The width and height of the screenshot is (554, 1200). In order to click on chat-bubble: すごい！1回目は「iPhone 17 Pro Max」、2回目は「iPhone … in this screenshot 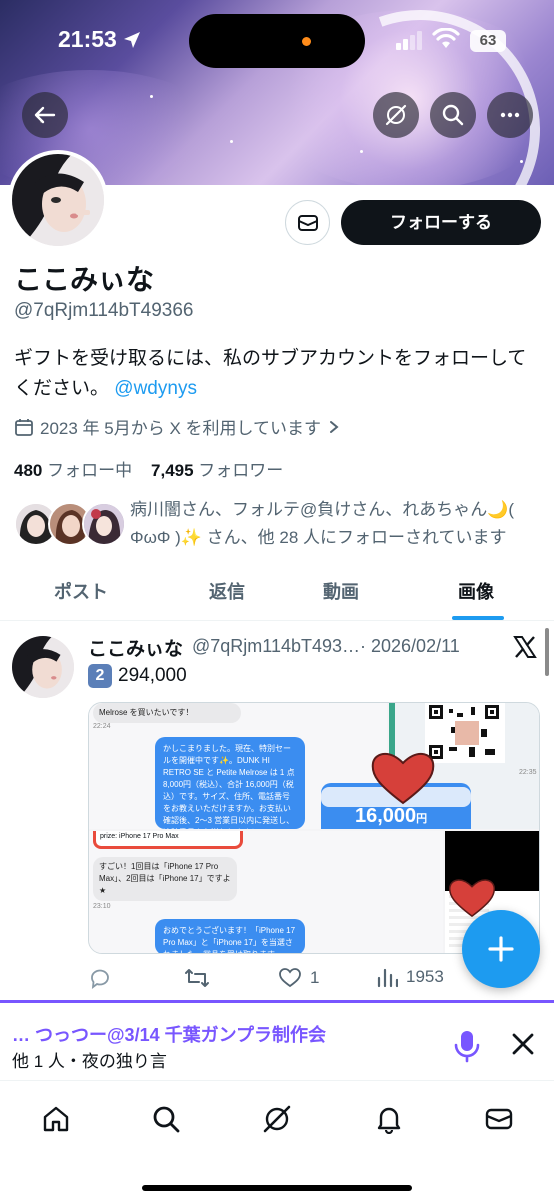, I will do `click(165, 879)`.